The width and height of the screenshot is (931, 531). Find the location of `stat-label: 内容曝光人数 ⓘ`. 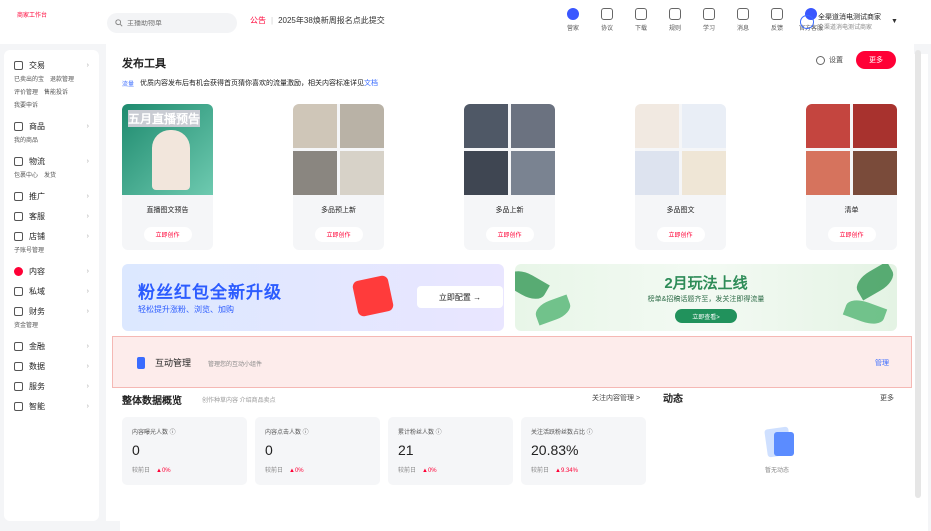

stat-label: 内容曝光人数 ⓘ is located at coordinates (154, 433).